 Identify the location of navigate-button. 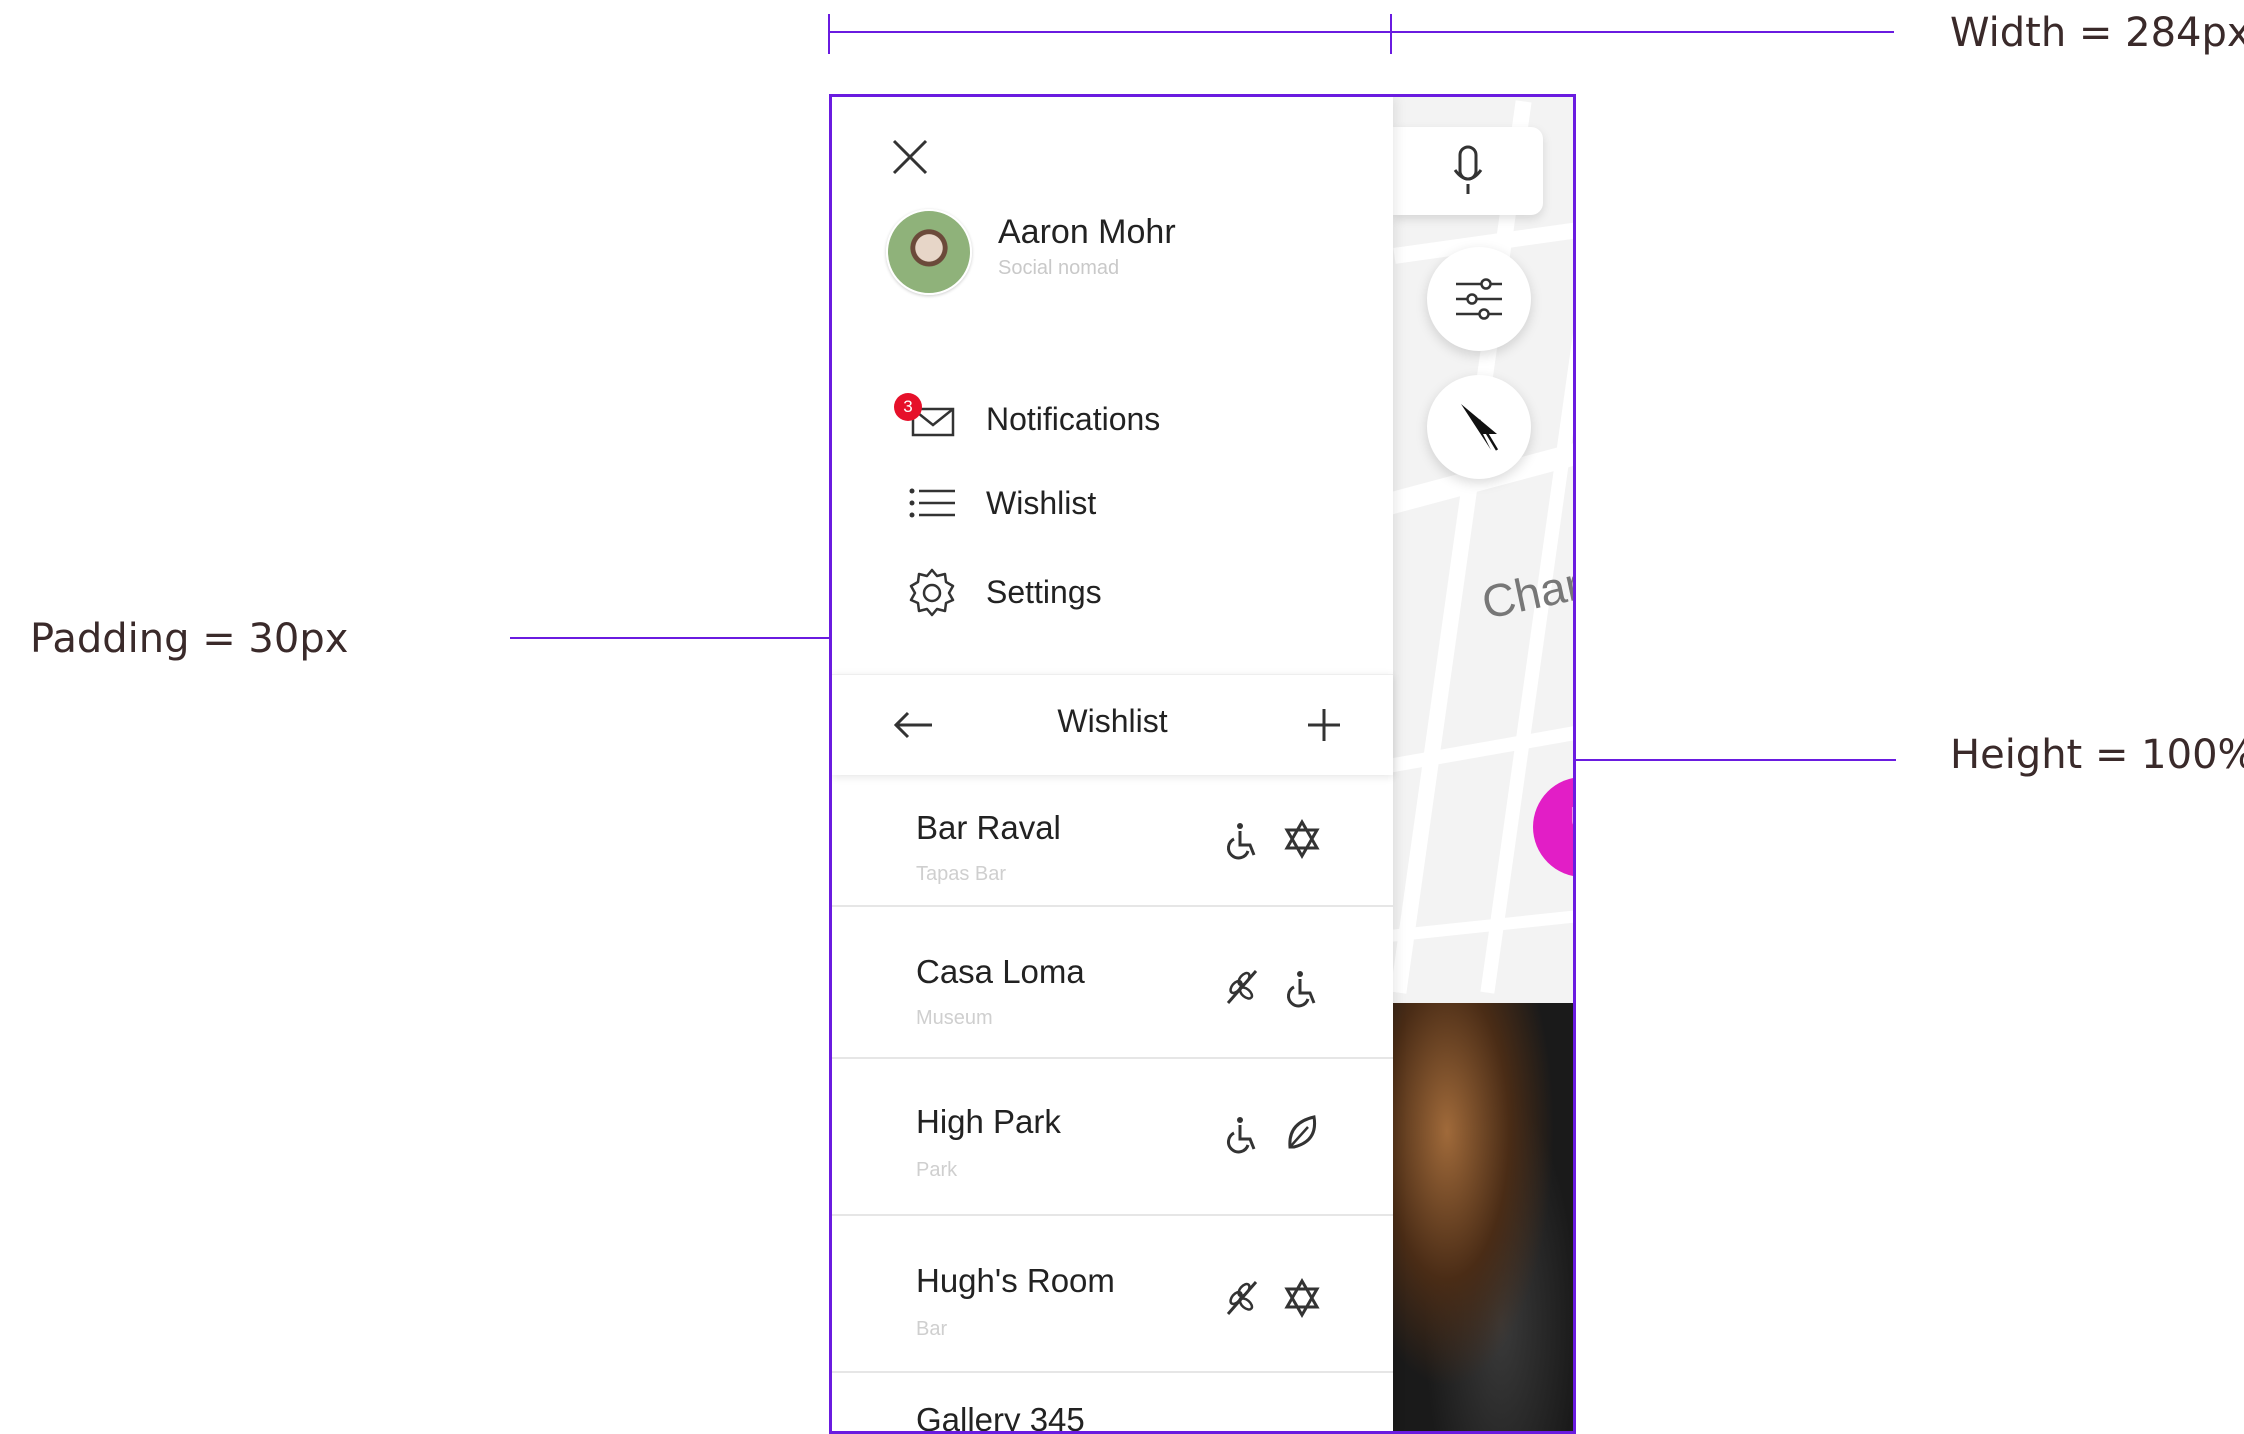
(1479, 427).